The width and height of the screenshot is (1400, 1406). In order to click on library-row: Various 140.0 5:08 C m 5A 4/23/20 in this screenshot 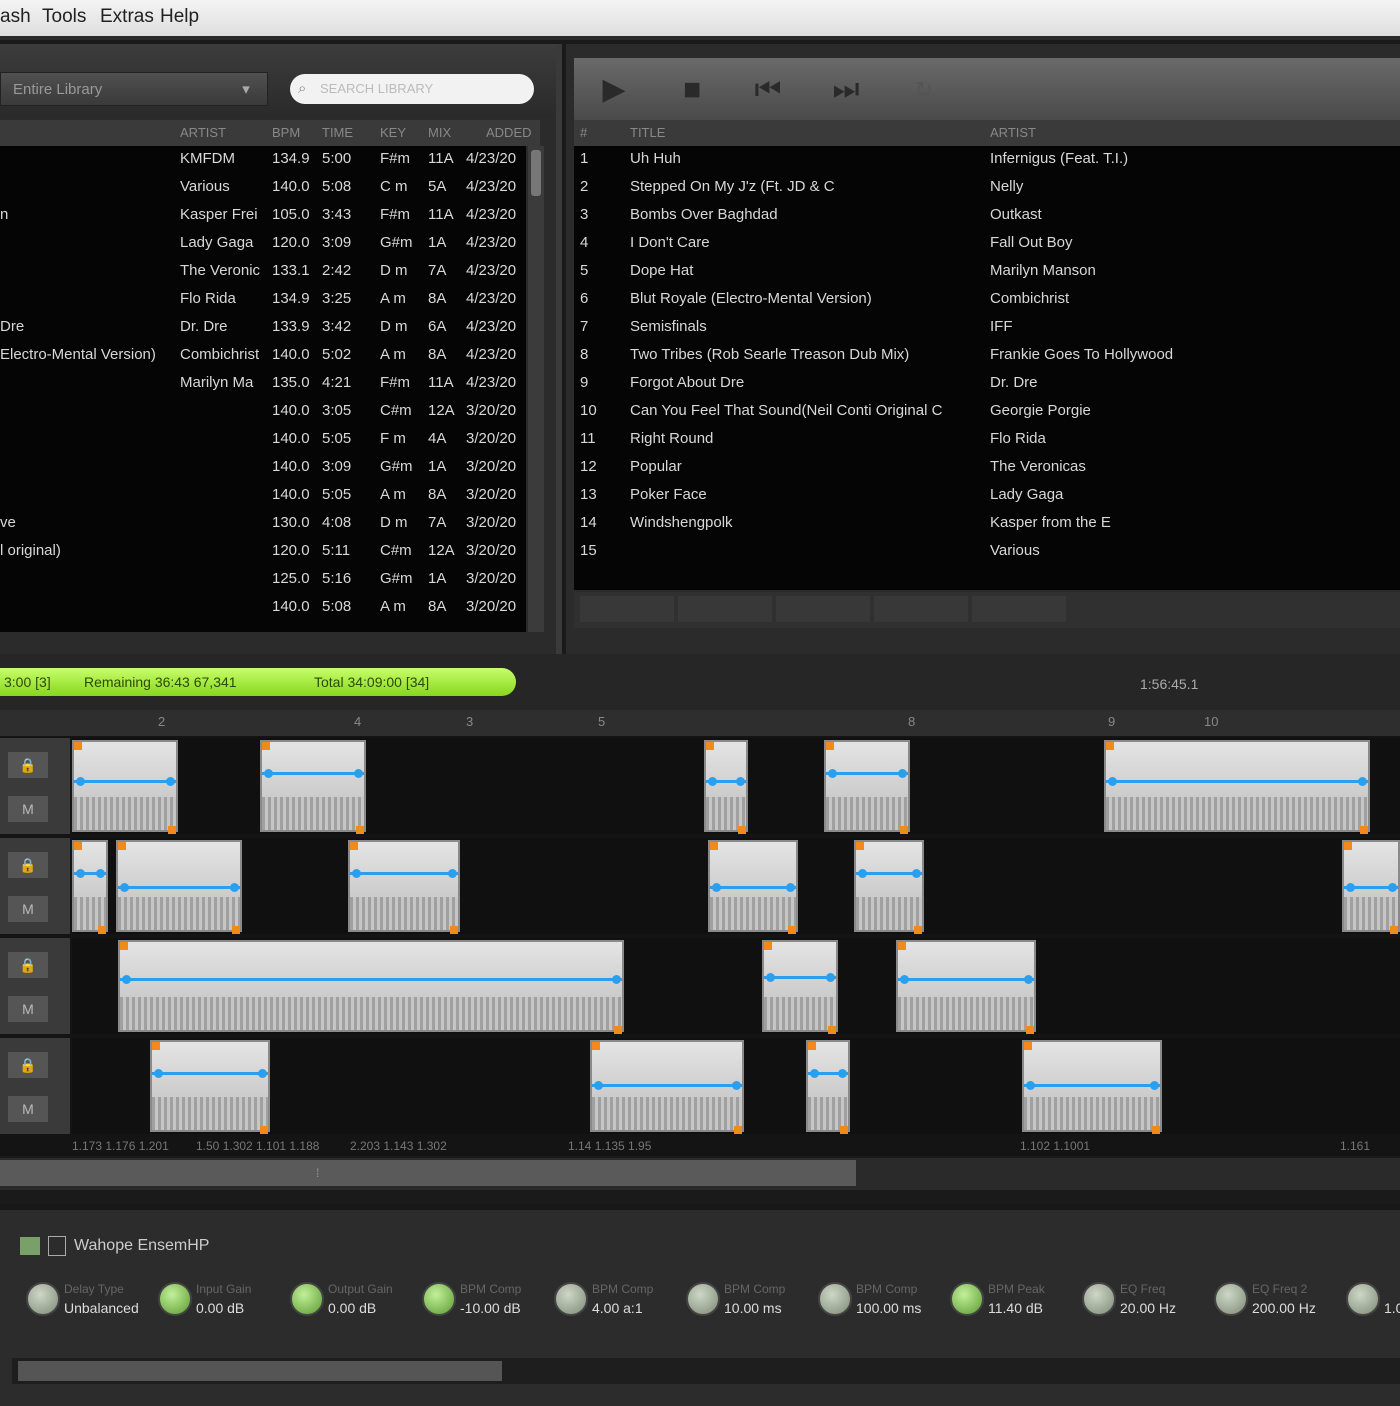, I will do `click(263, 188)`.